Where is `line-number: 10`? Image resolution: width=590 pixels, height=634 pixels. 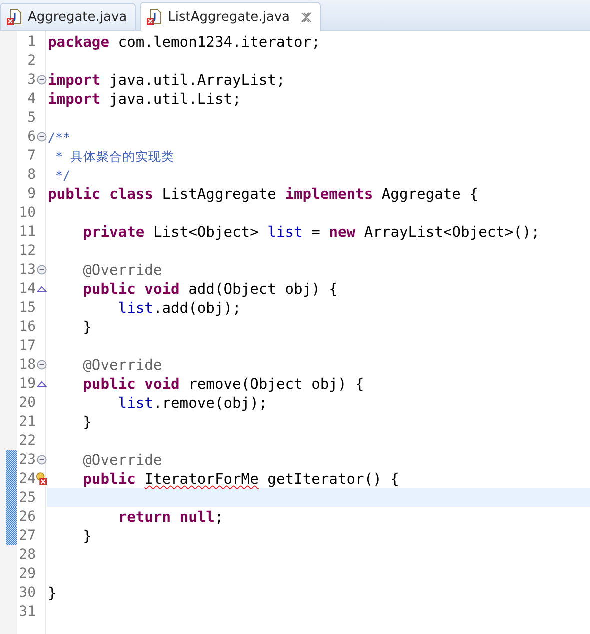
line-number: 10 is located at coordinates (27, 212).